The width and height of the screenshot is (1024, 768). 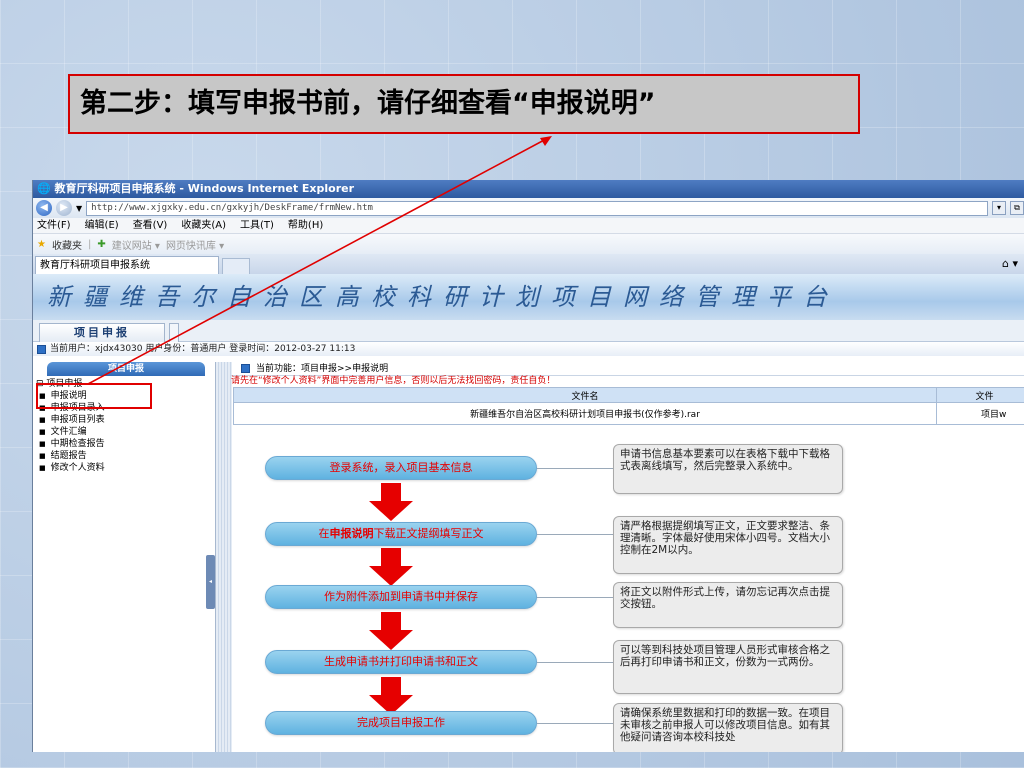 What do you see at coordinates (126, 369) in the screenshot?
I see `sidebar-header: 项目申报` at bounding box center [126, 369].